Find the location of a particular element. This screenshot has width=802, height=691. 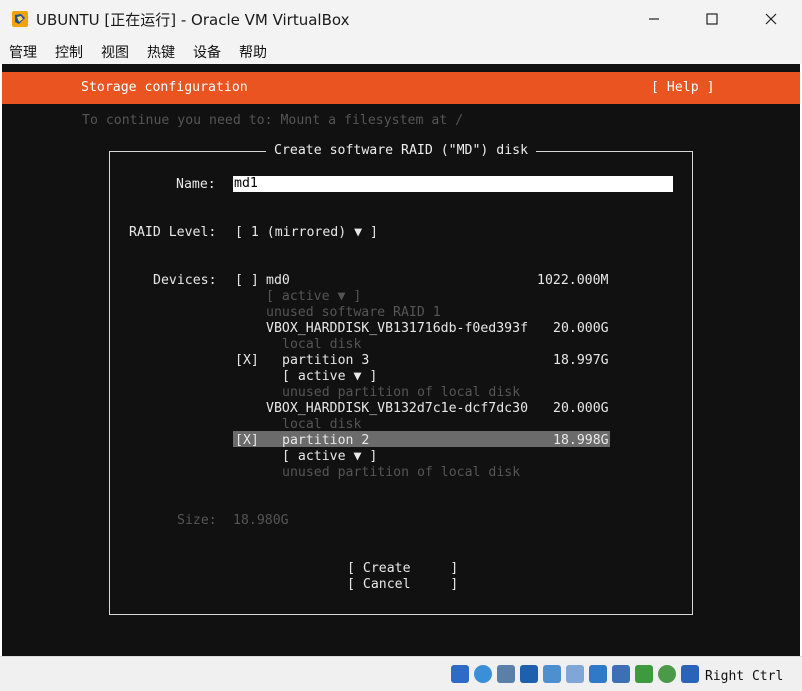

minimize-button is located at coordinates (654, 19).